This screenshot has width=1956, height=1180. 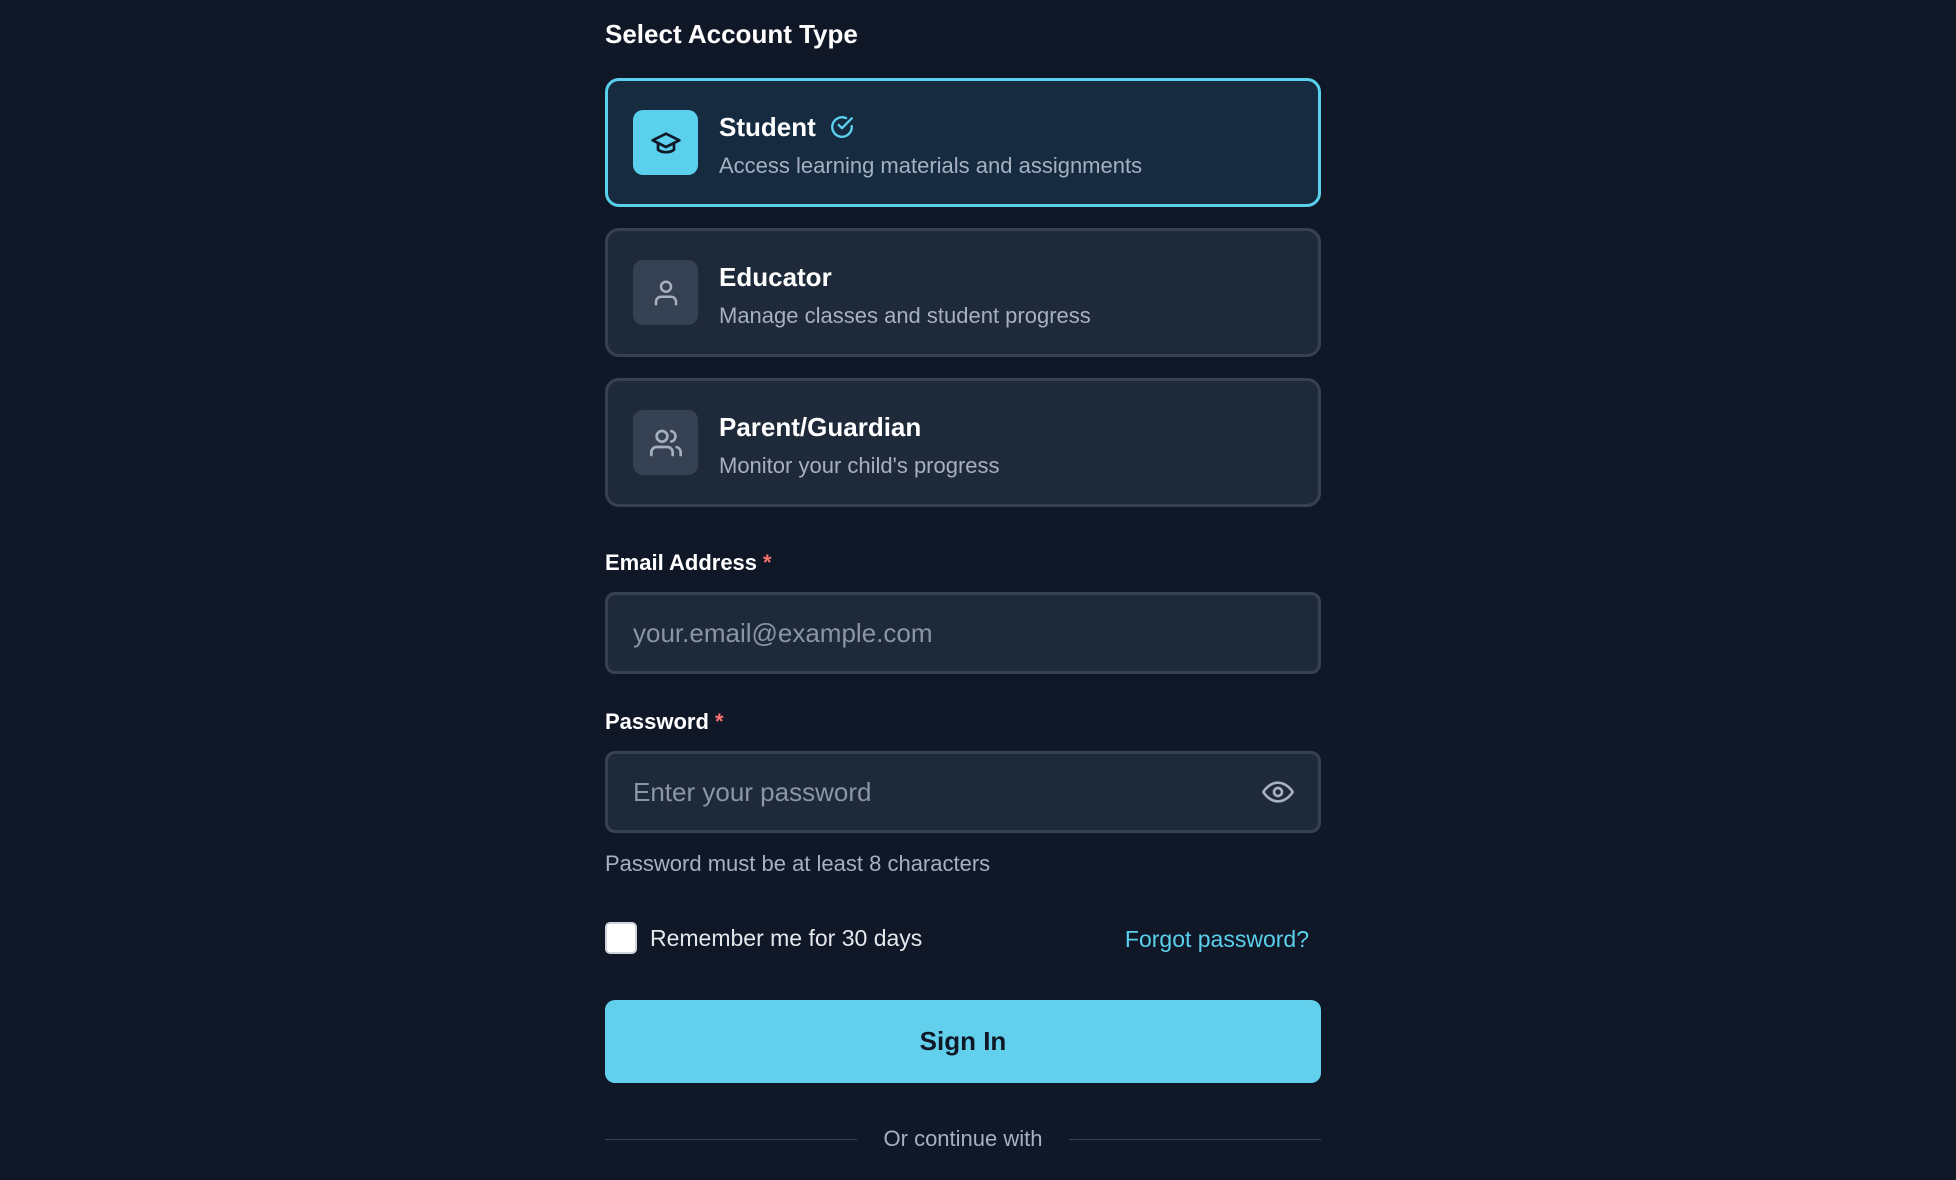 I want to click on remember-me: Remember me for 30 days, so click(x=763, y=938).